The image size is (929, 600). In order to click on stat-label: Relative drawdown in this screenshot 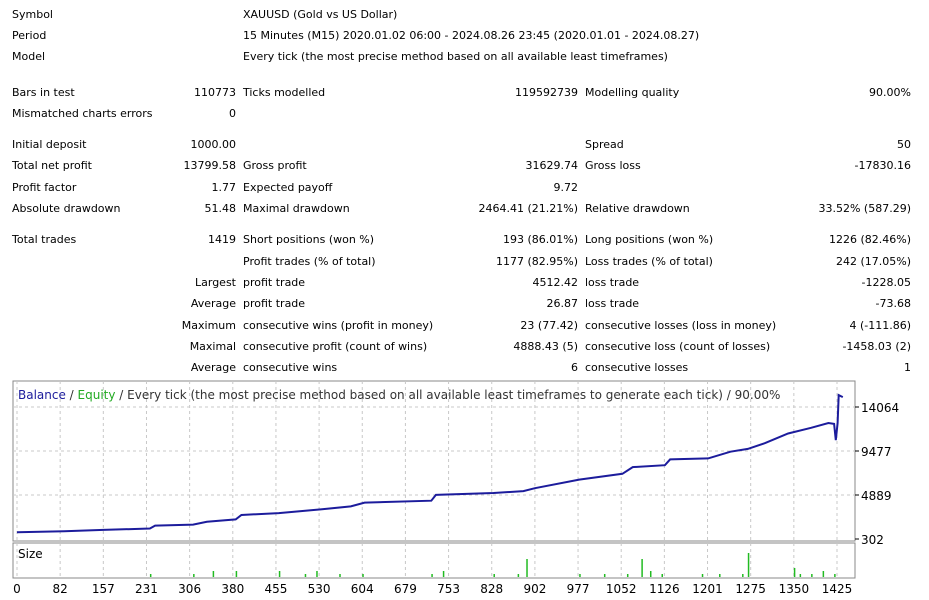, I will do `click(637, 208)`.